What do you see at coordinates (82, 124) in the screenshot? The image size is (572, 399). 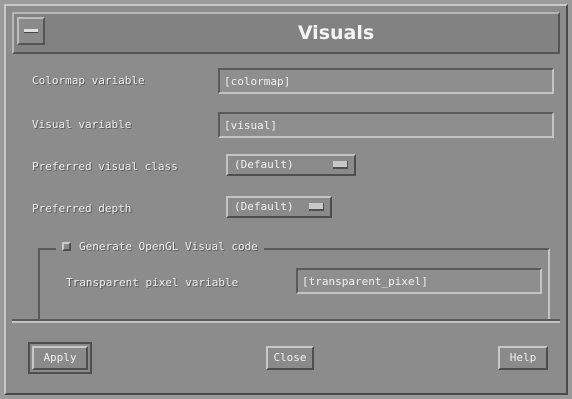 I see `visual-label: Visual variable` at bounding box center [82, 124].